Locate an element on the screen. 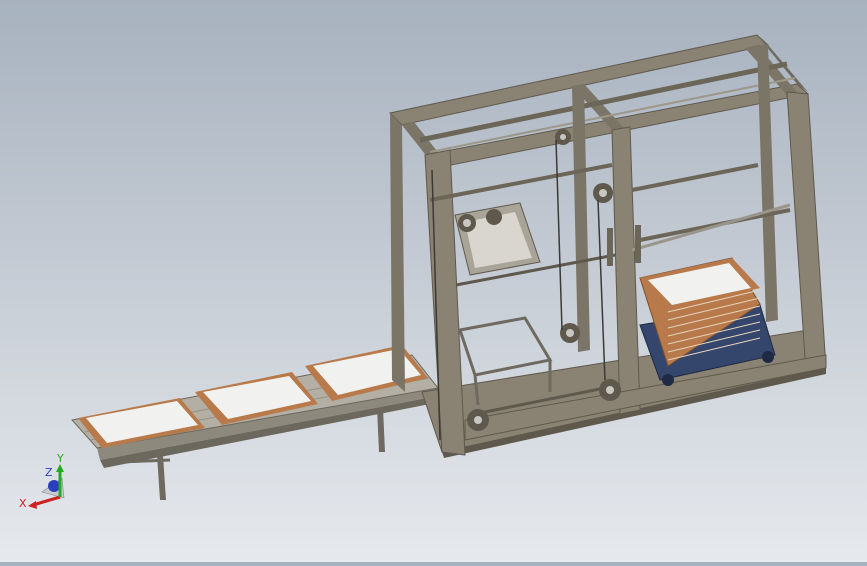 The height and width of the screenshot is (566, 867). triad-z-sphere is located at coordinates (54, 486).